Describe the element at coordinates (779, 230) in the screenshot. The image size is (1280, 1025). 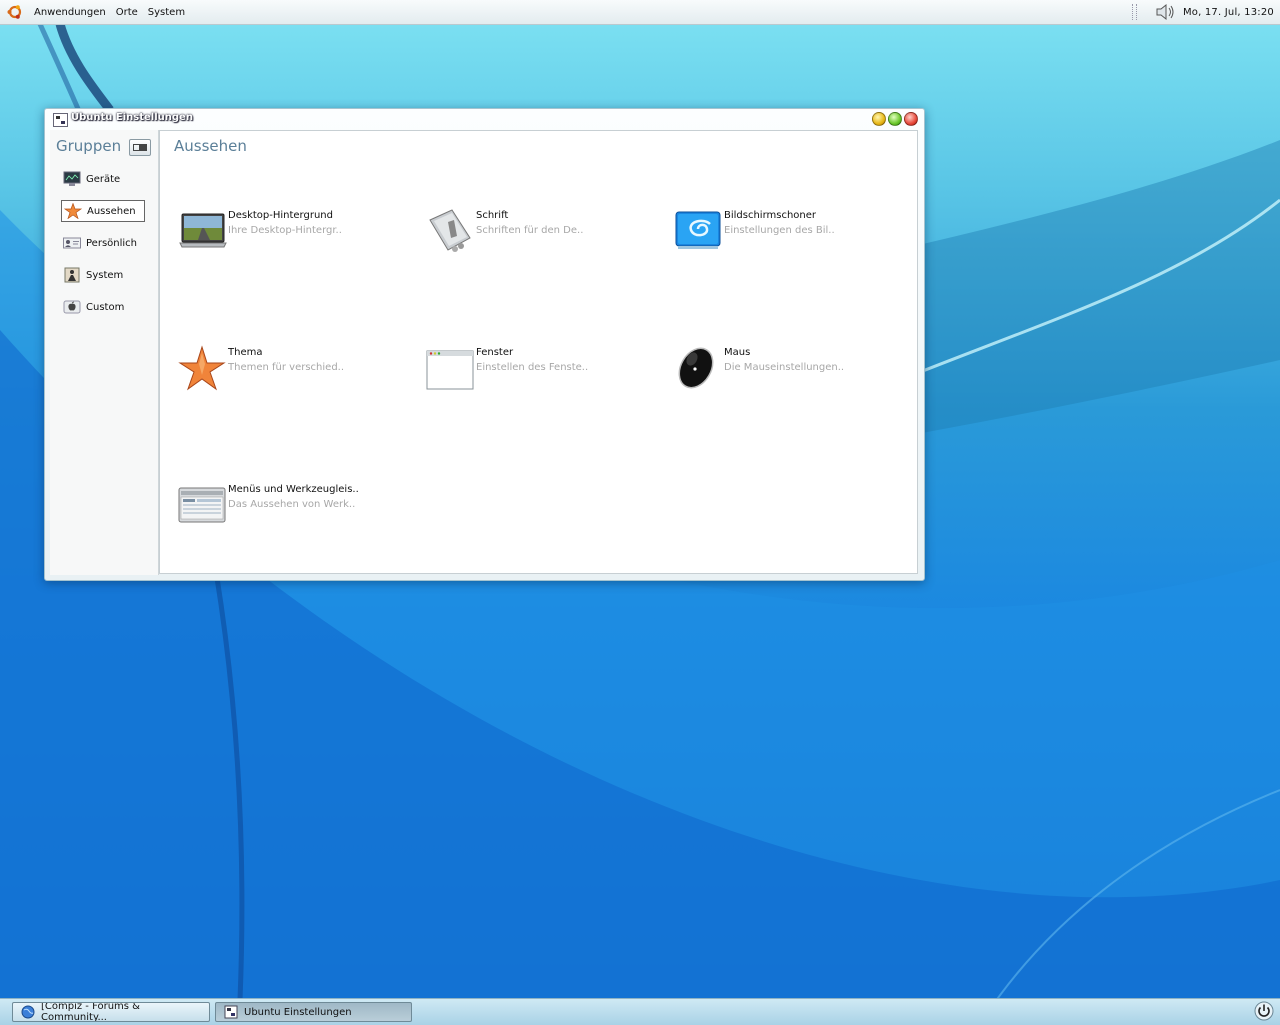
I see `setting-desc: Einstellungen des Bil..` at that location.